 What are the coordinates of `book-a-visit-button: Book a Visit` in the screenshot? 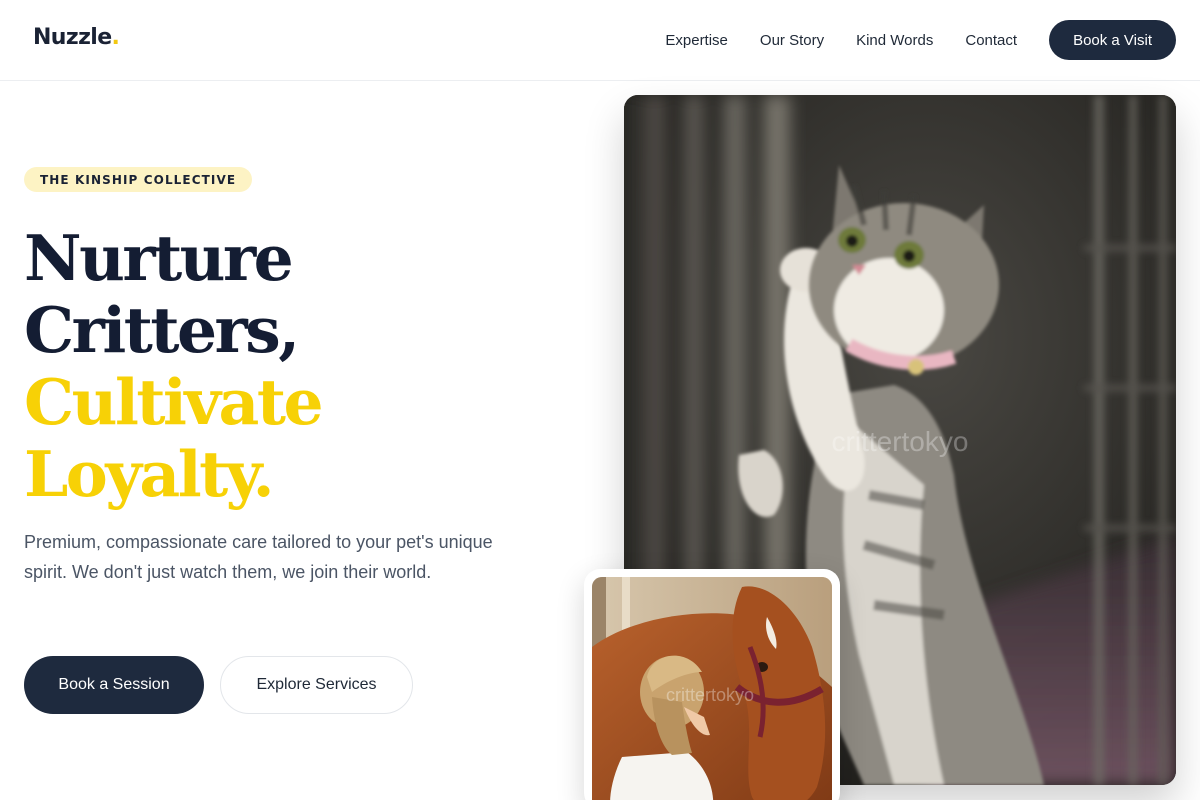 It's located at (1112, 40).